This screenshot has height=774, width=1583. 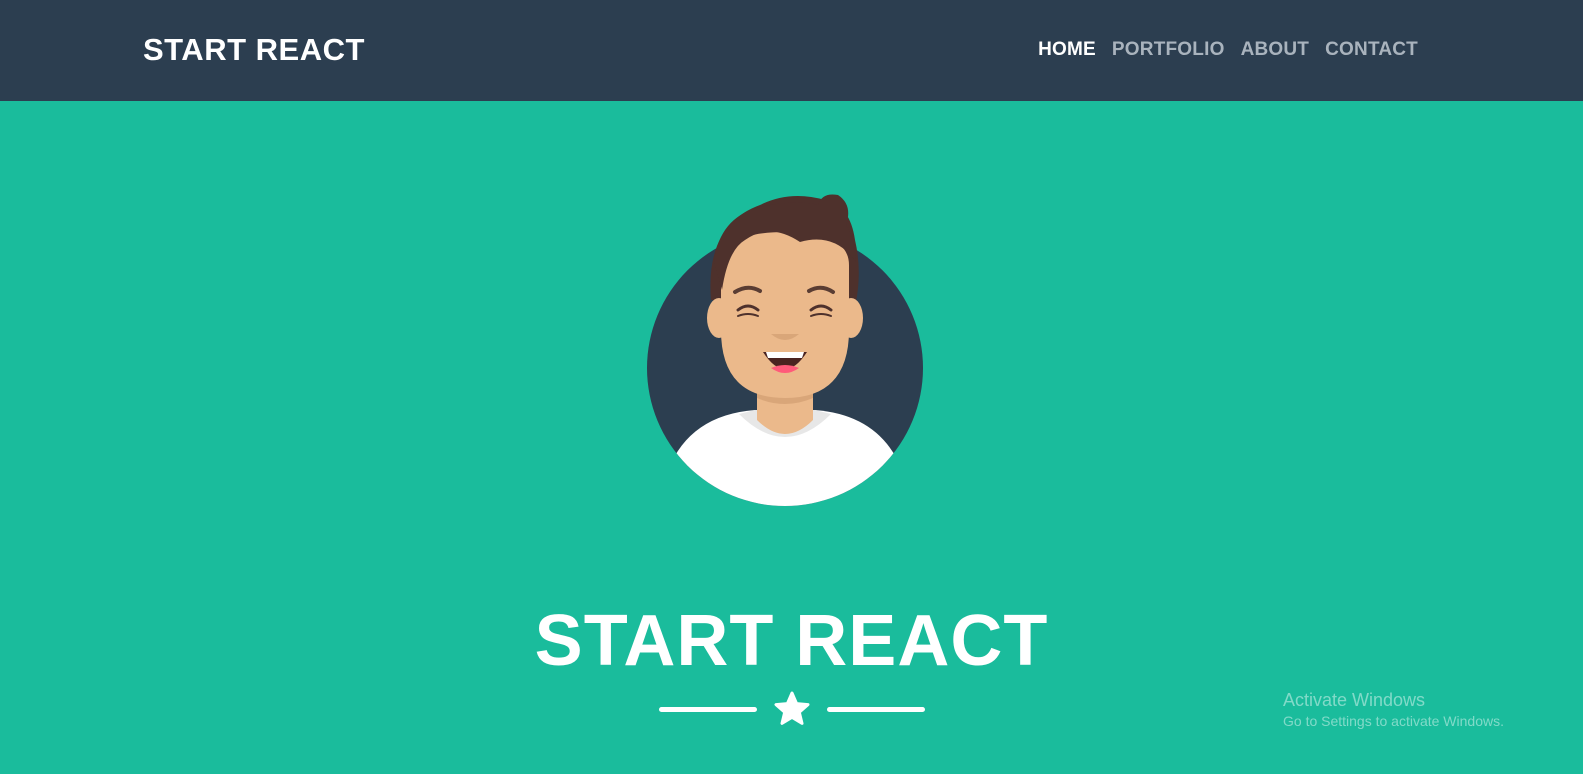 What do you see at coordinates (1228, 50) in the screenshot?
I see `nav-menu: HOME PORTFOLIO ABOUT CONTACT` at bounding box center [1228, 50].